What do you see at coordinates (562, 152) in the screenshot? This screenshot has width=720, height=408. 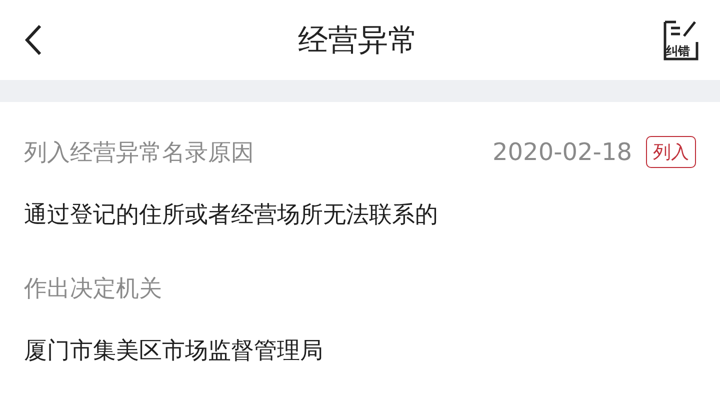 I see `date-text: 2020-02-18` at bounding box center [562, 152].